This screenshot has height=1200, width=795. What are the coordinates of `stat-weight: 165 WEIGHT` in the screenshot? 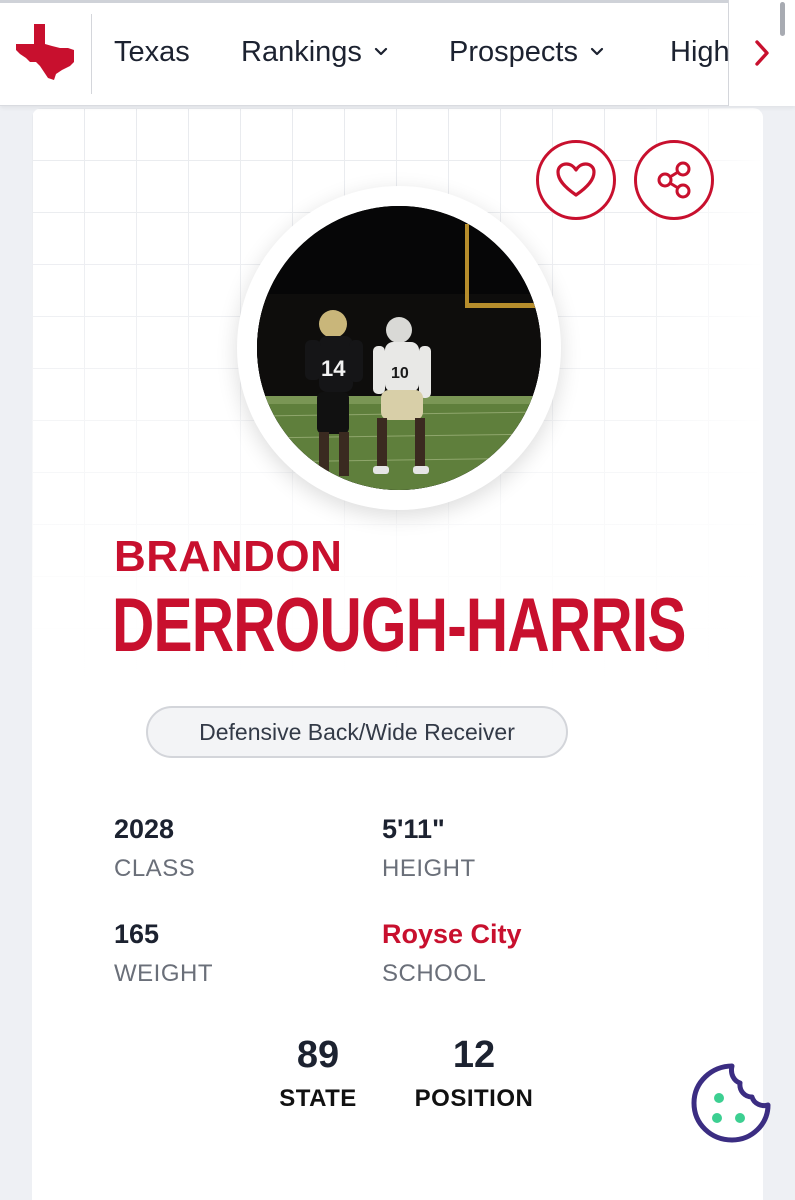 It's located at (163, 953).